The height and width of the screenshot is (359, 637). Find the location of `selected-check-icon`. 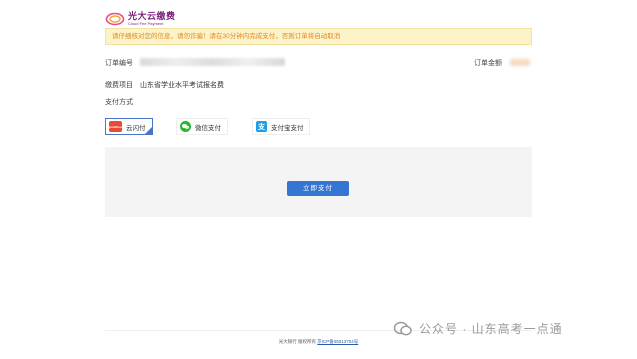

selected-check-icon is located at coordinates (148, 130).